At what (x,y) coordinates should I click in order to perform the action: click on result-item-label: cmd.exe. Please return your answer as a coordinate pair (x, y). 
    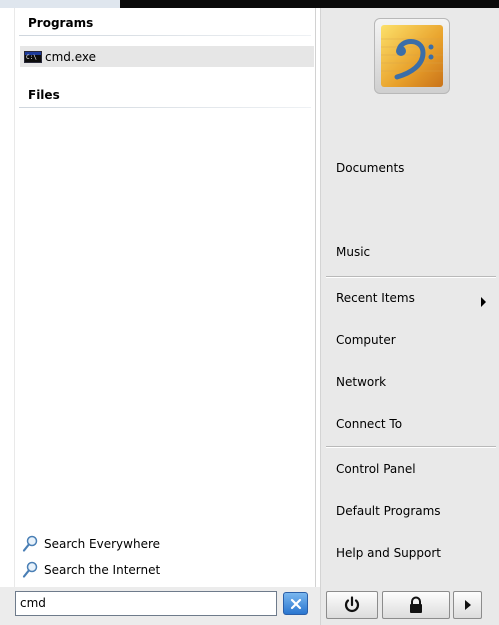
    Looking at the image, I should click on (71, 56).